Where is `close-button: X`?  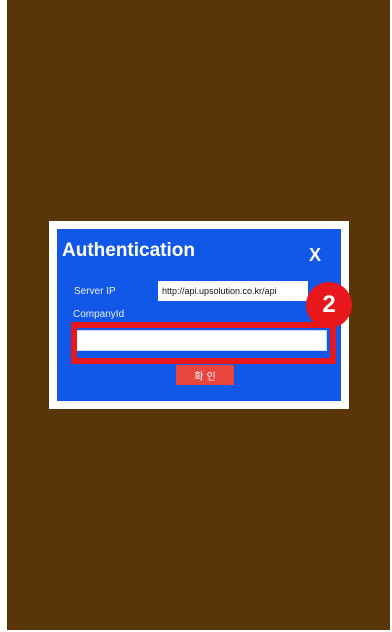 close-button: X is located at coordinates (315, 255).